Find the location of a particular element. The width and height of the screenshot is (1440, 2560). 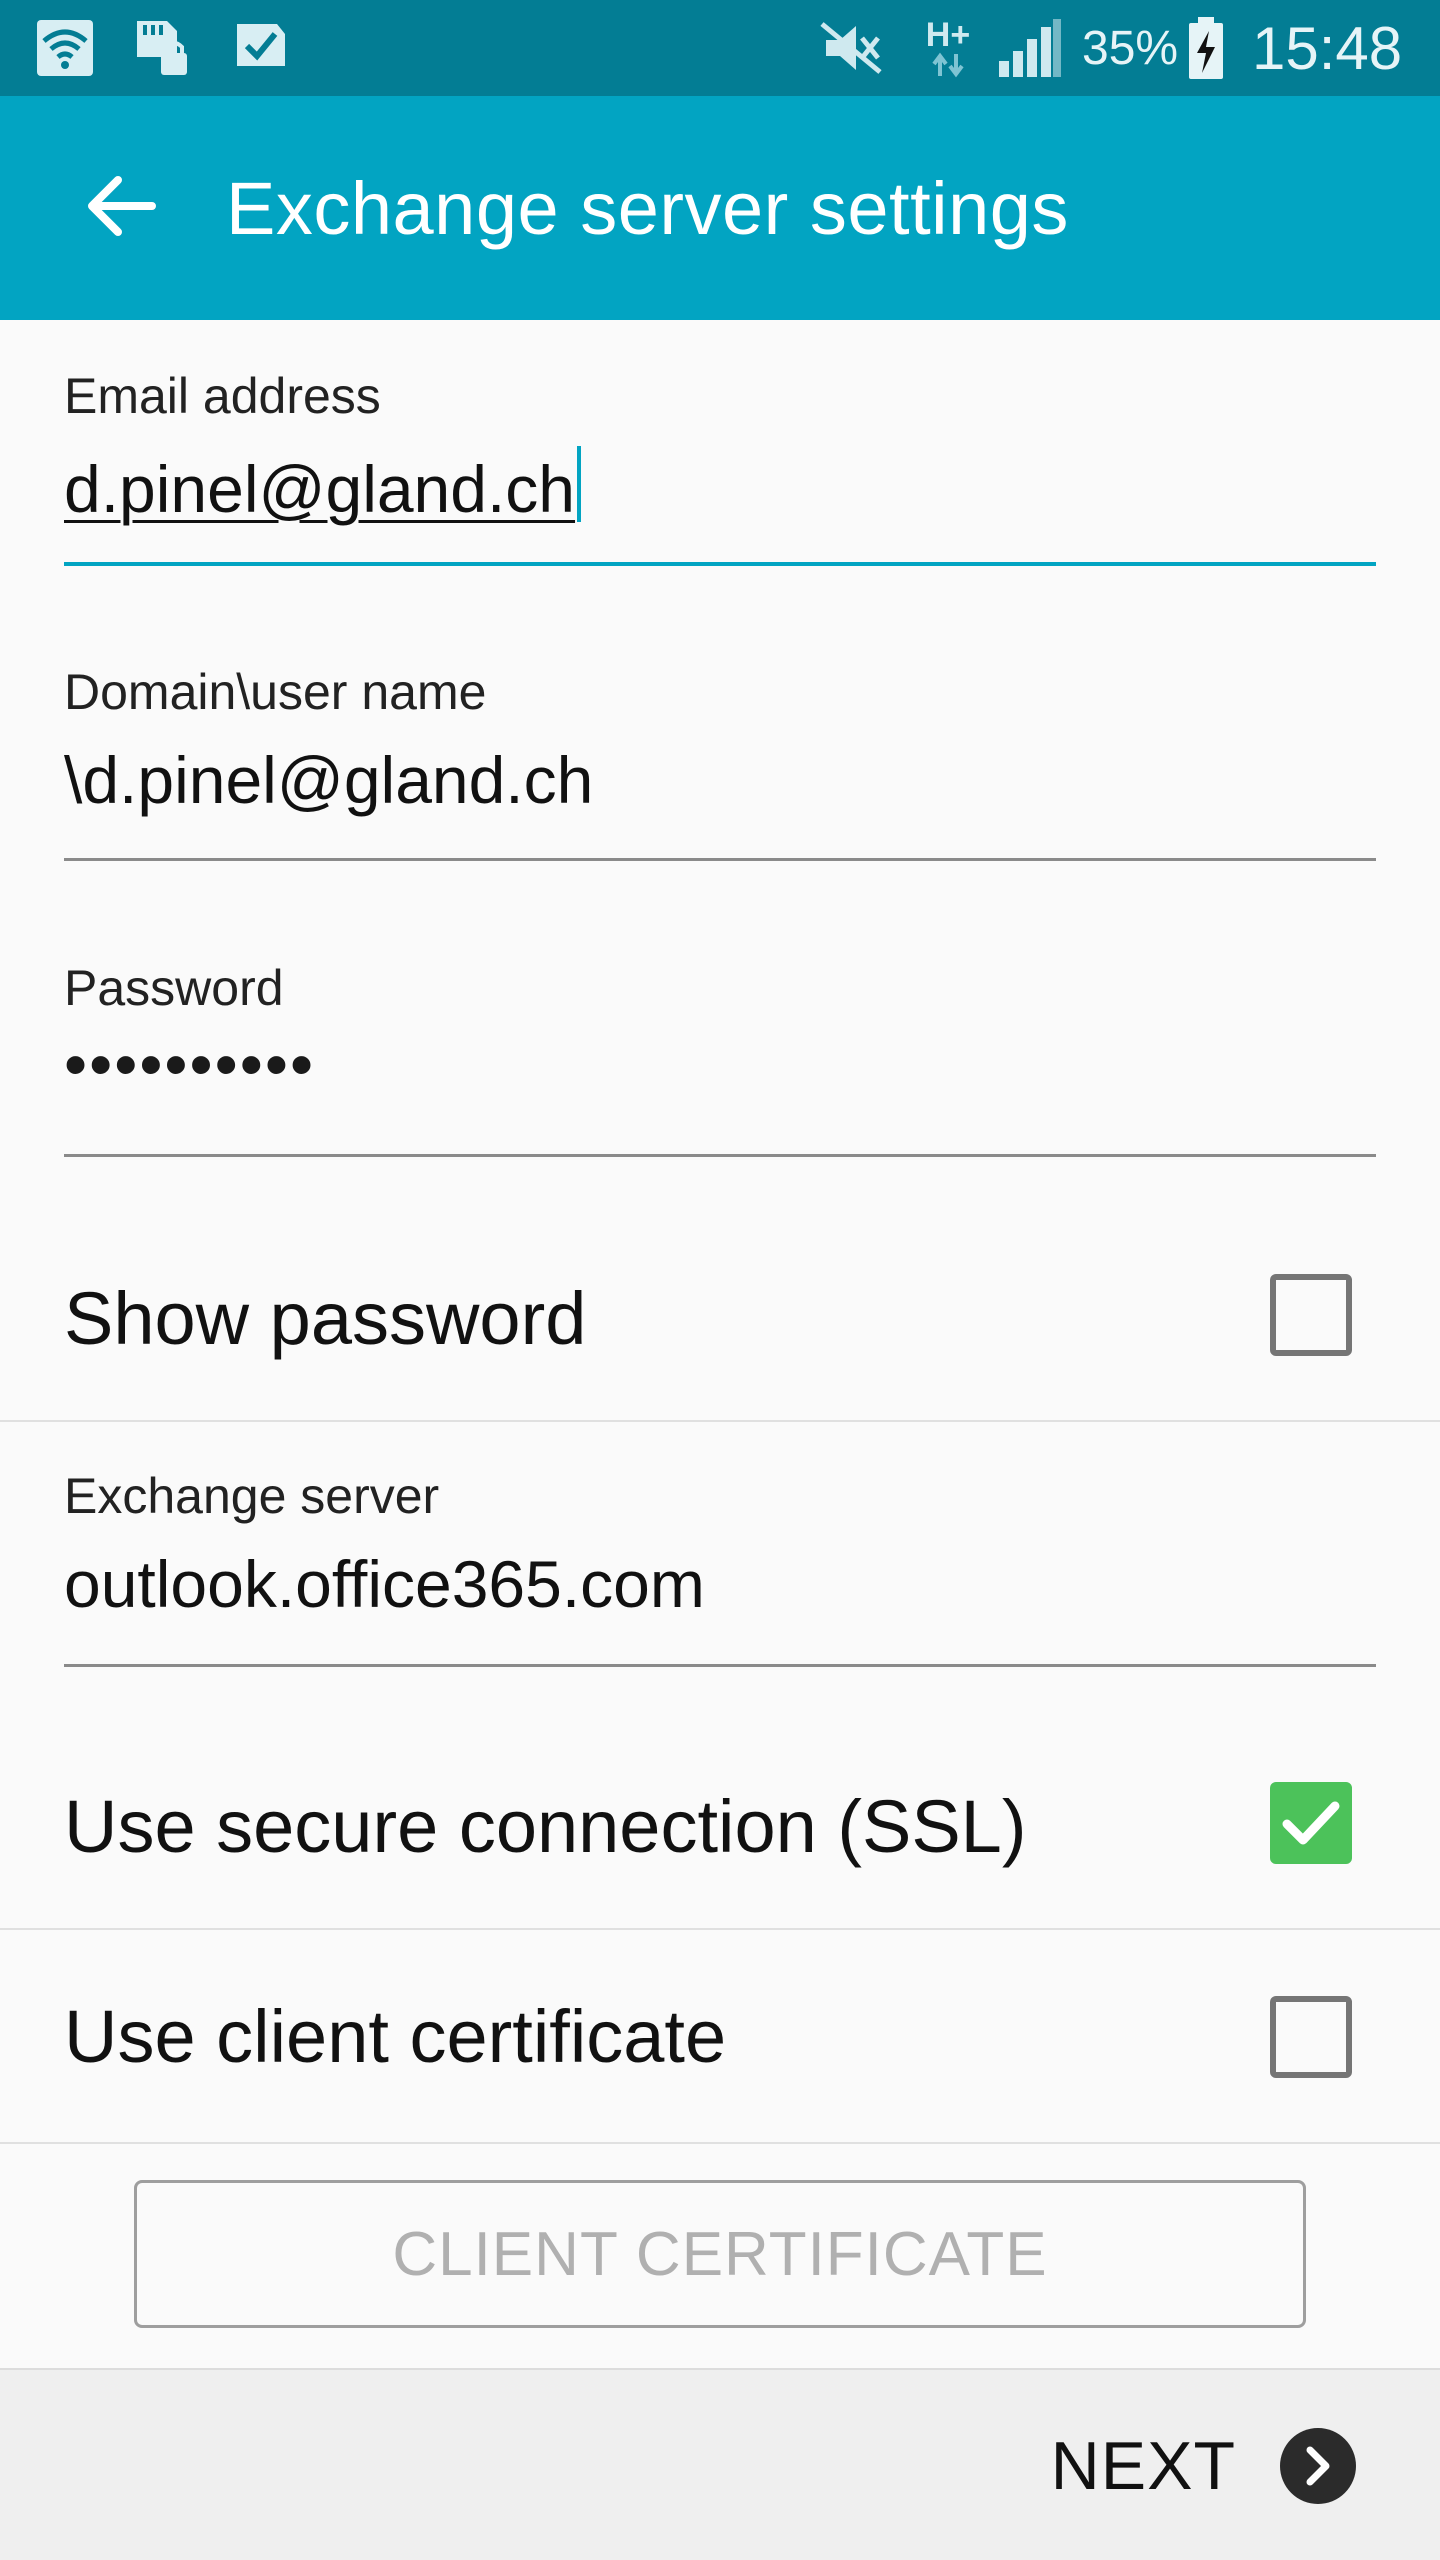

show-password-row: Show password is located at coordinates (720, 1318).